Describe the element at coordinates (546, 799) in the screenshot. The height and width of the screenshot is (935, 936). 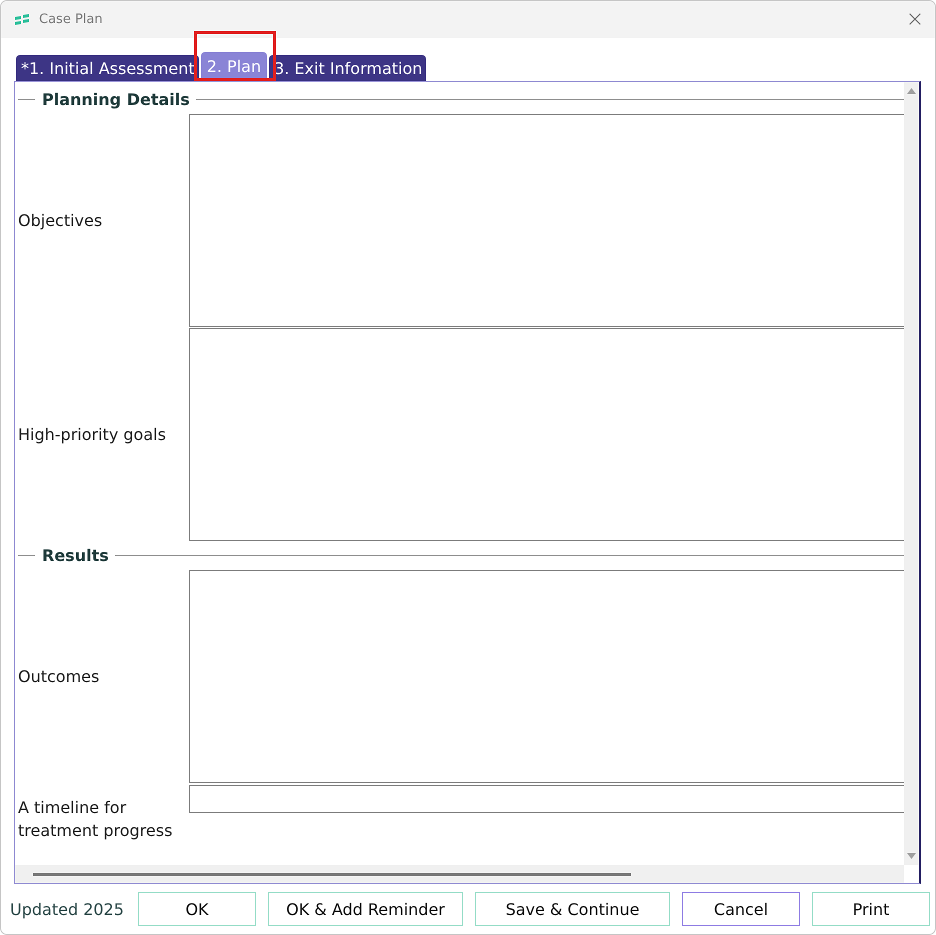
I see `input-field` at that location.